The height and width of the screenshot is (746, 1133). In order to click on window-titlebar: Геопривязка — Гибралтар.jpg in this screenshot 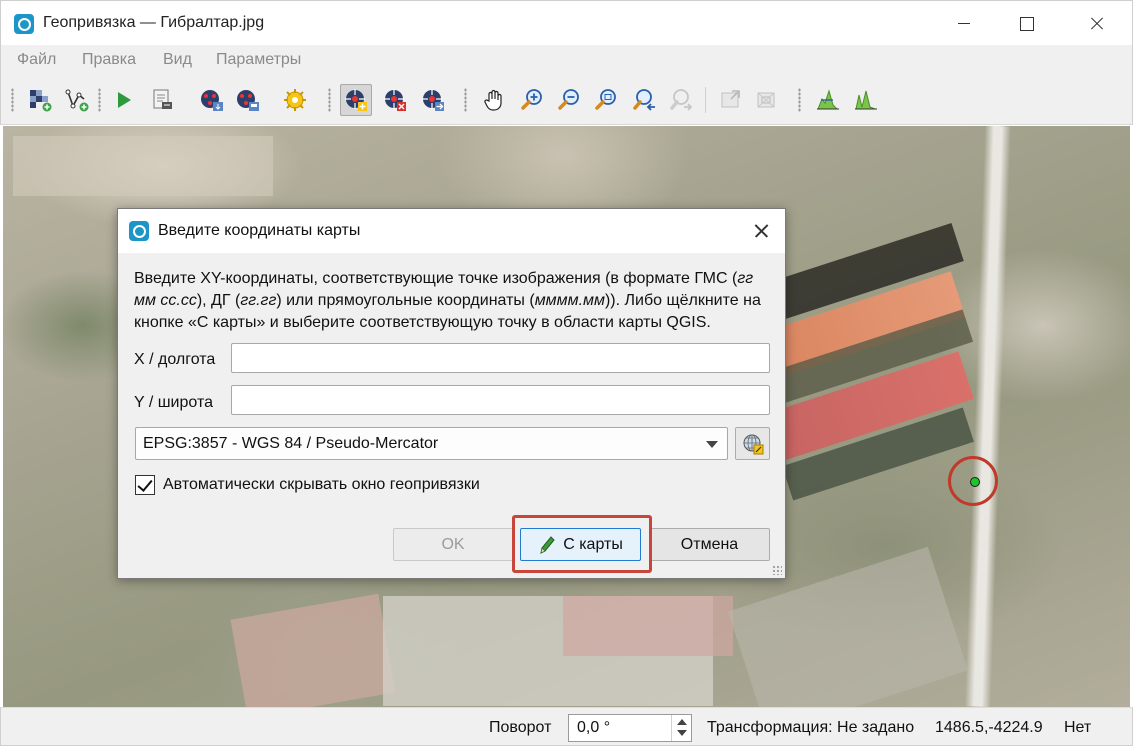, I will do `click(566, 22)`.